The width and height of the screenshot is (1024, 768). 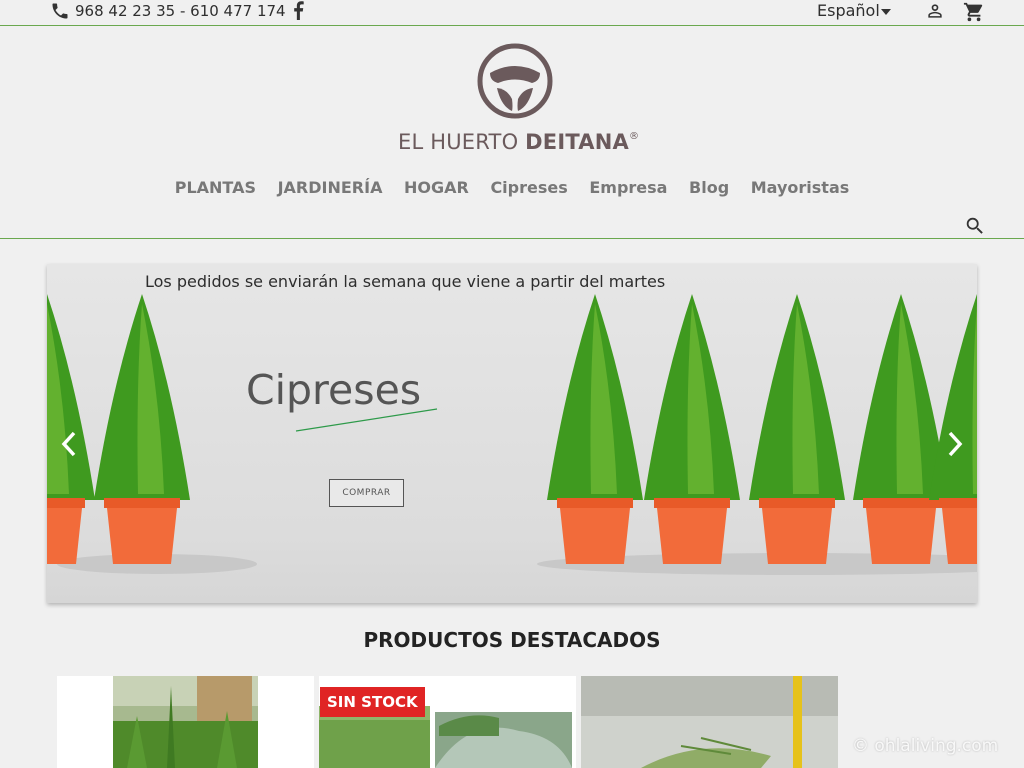 I want to click on out-of-stock-badge: SIN STOCK, so click(x=372, y=702).